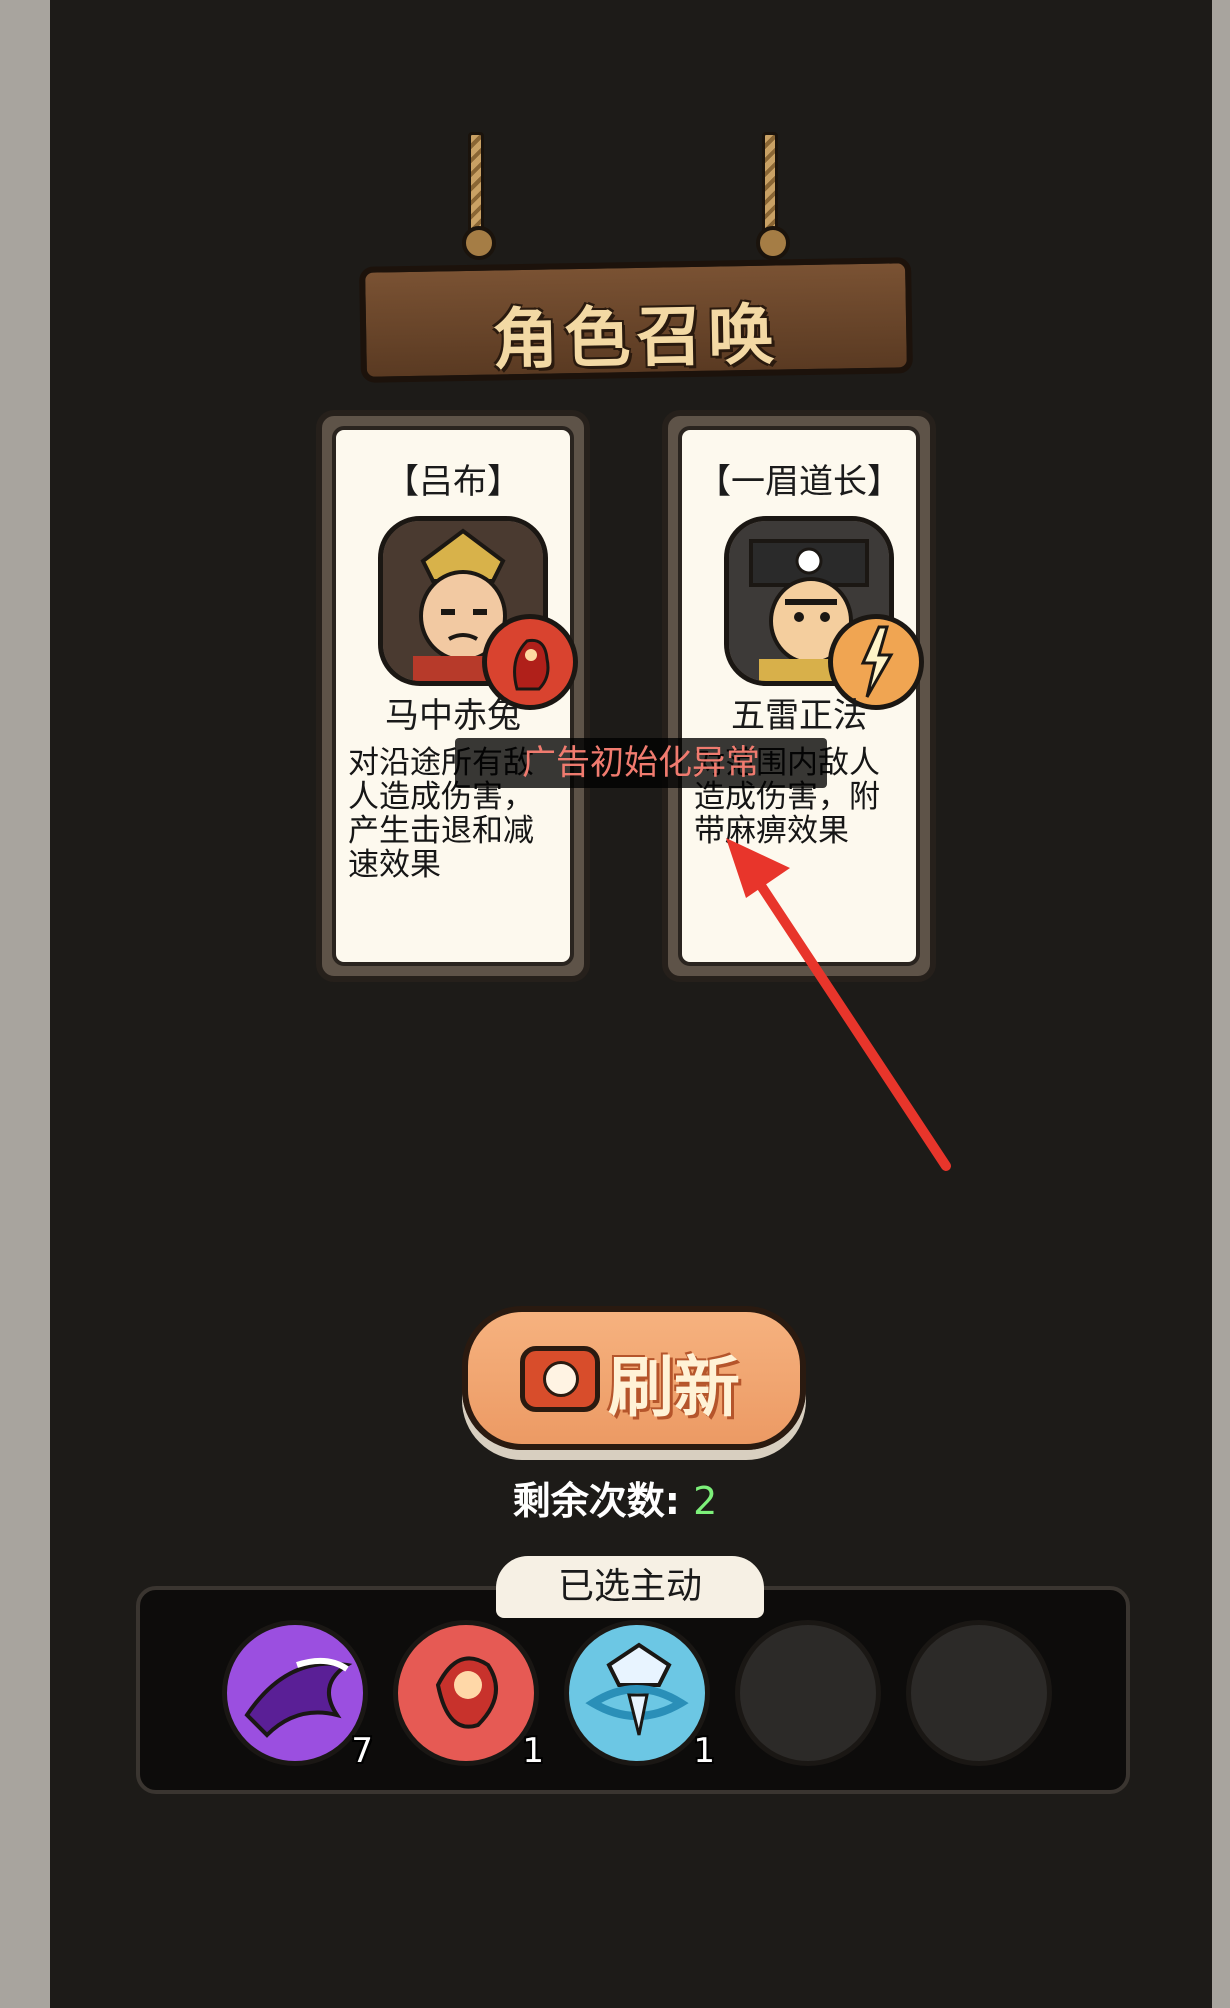  I want to click on refresh-label: 刷新, so click(674, 1387).